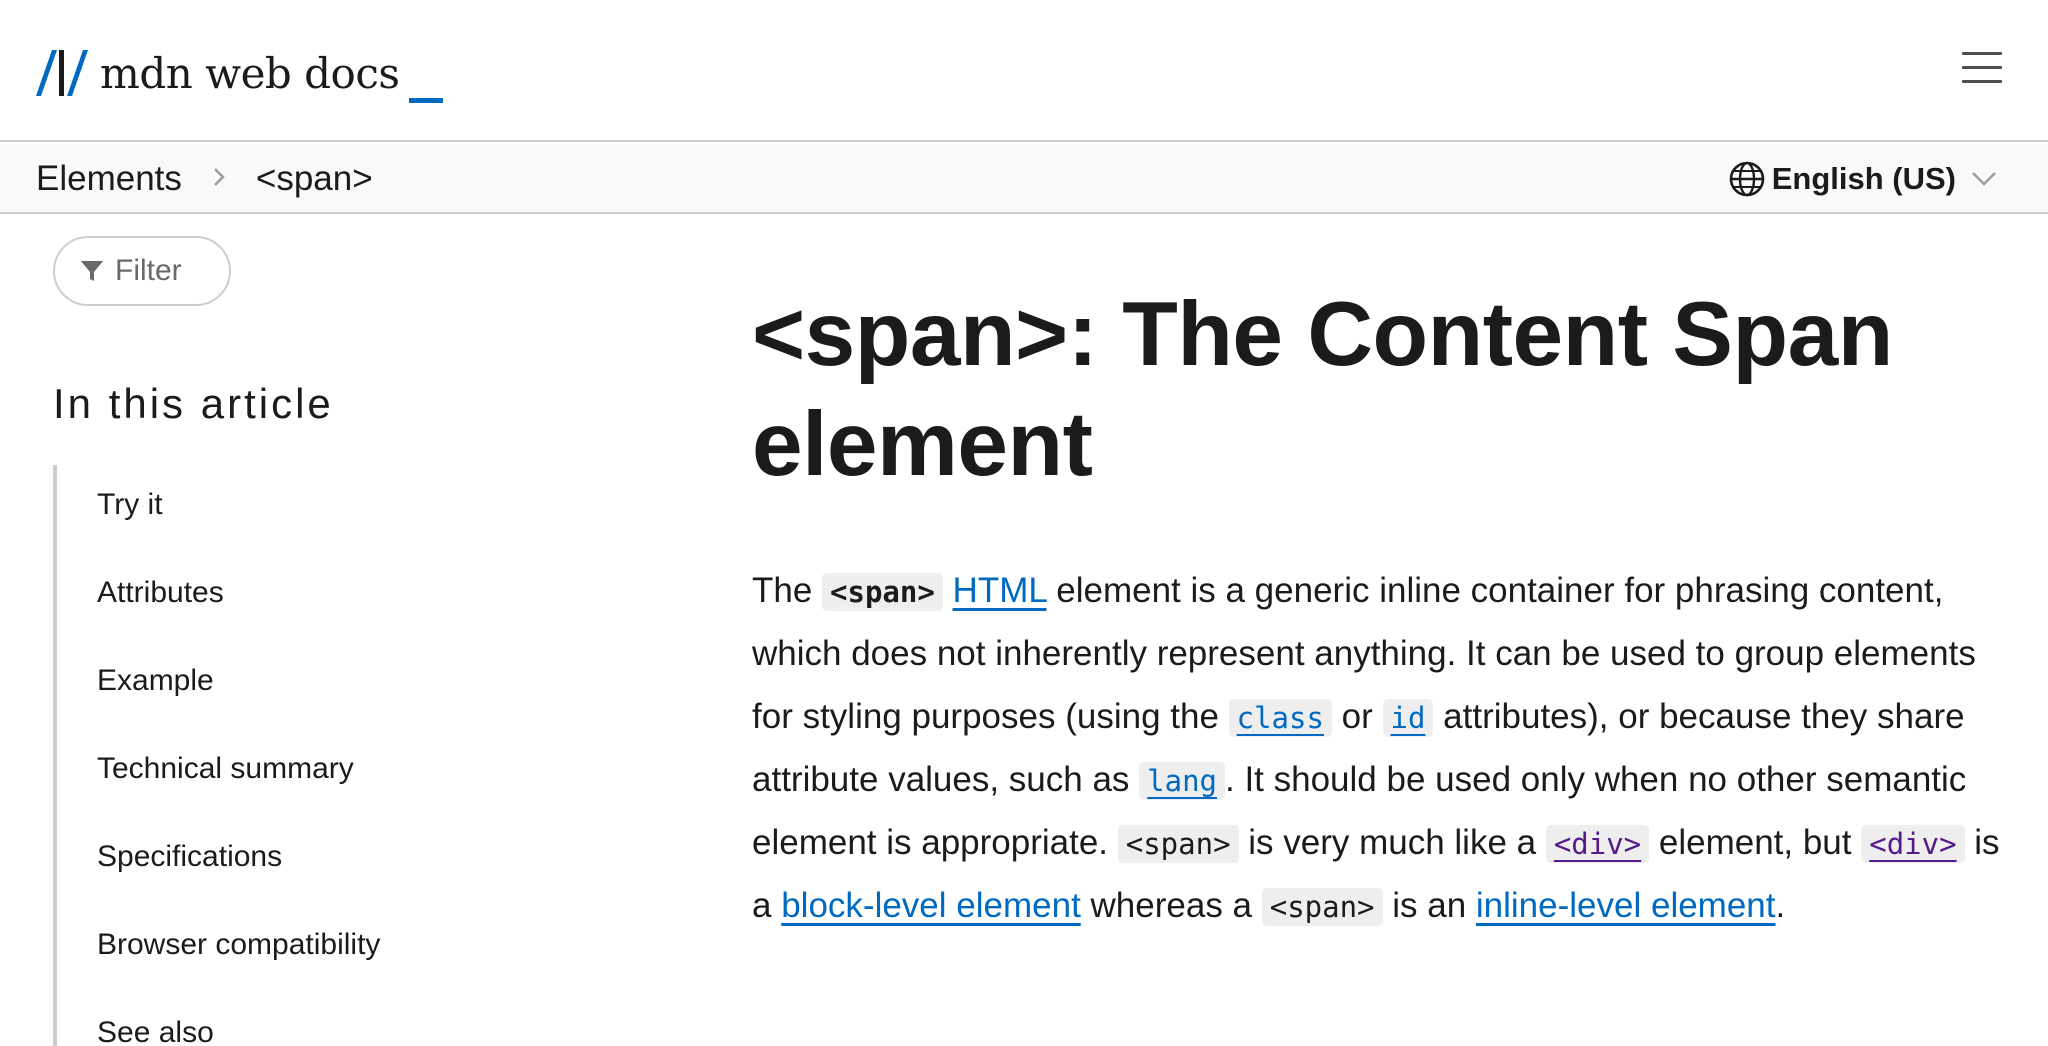 The image size is (2048, 1046). Describe the element at coordinates (1429, 906) in the screenshot. I see `text: is an` at that location.